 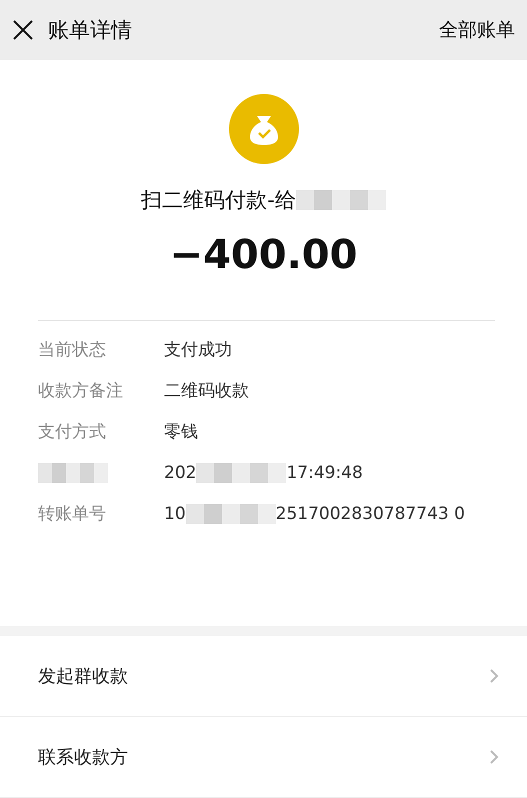 I want to click on money-bag-icon, so click(x=263, y=129).